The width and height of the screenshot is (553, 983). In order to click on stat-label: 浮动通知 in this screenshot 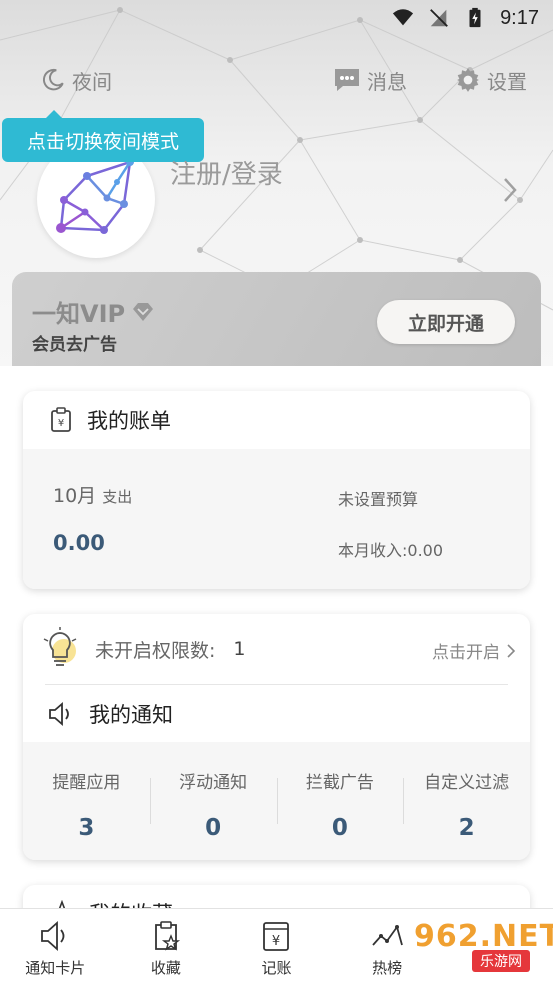, I will do `click(213, 783)`.